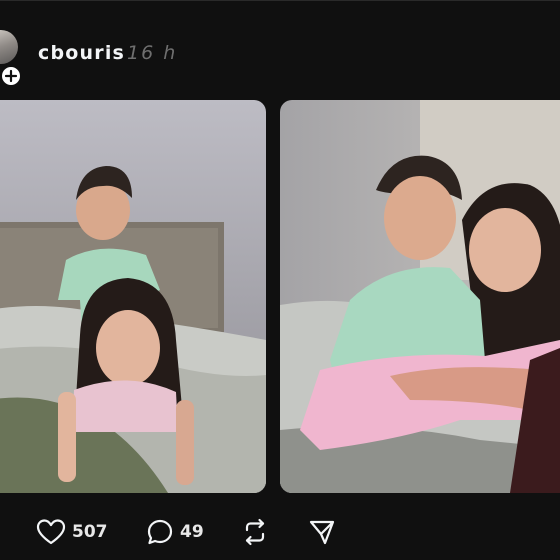 This screenshot has height=560, width=560. I want to click on post-timestamp: 16 h, so click(152, 53).